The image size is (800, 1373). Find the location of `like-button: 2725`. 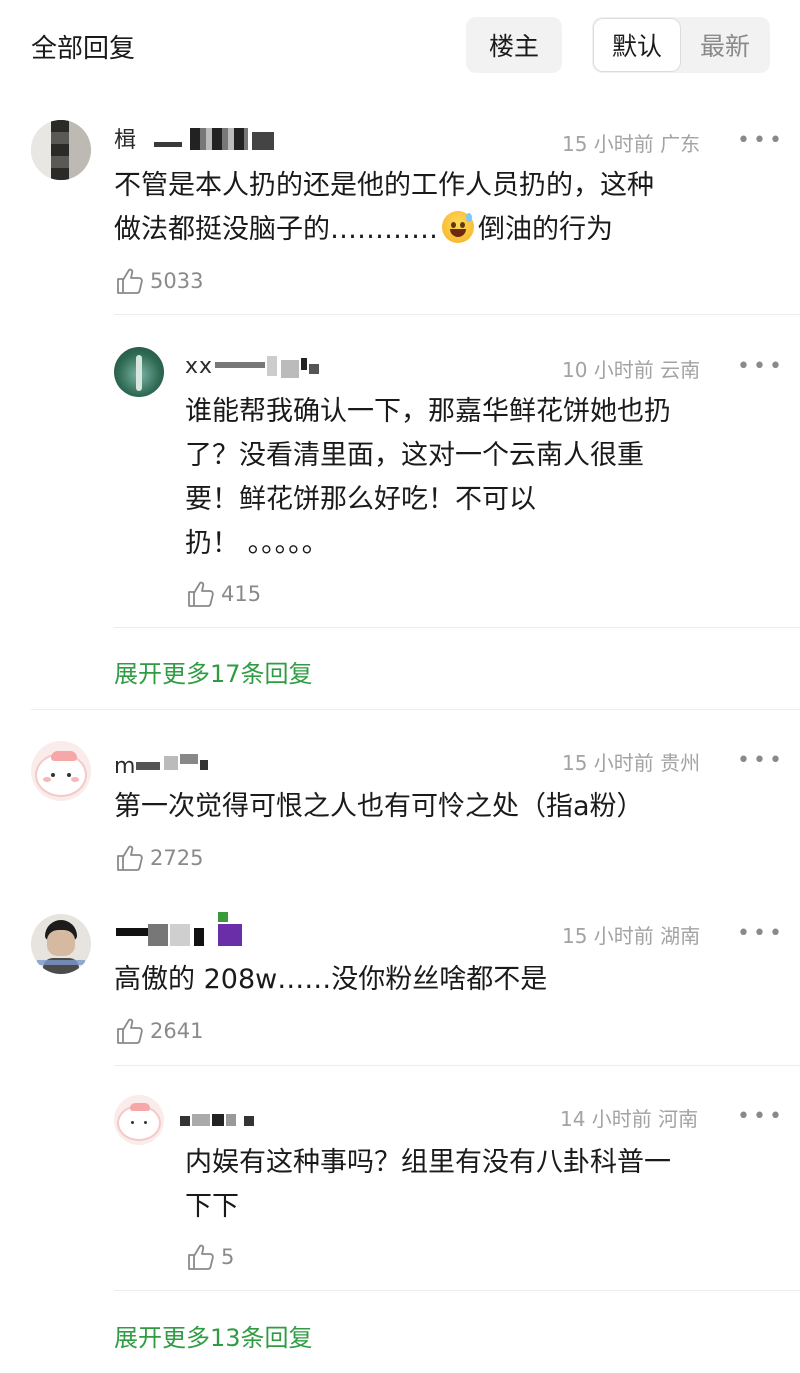

like-button: 2725 is located at coordinates (158, 858).